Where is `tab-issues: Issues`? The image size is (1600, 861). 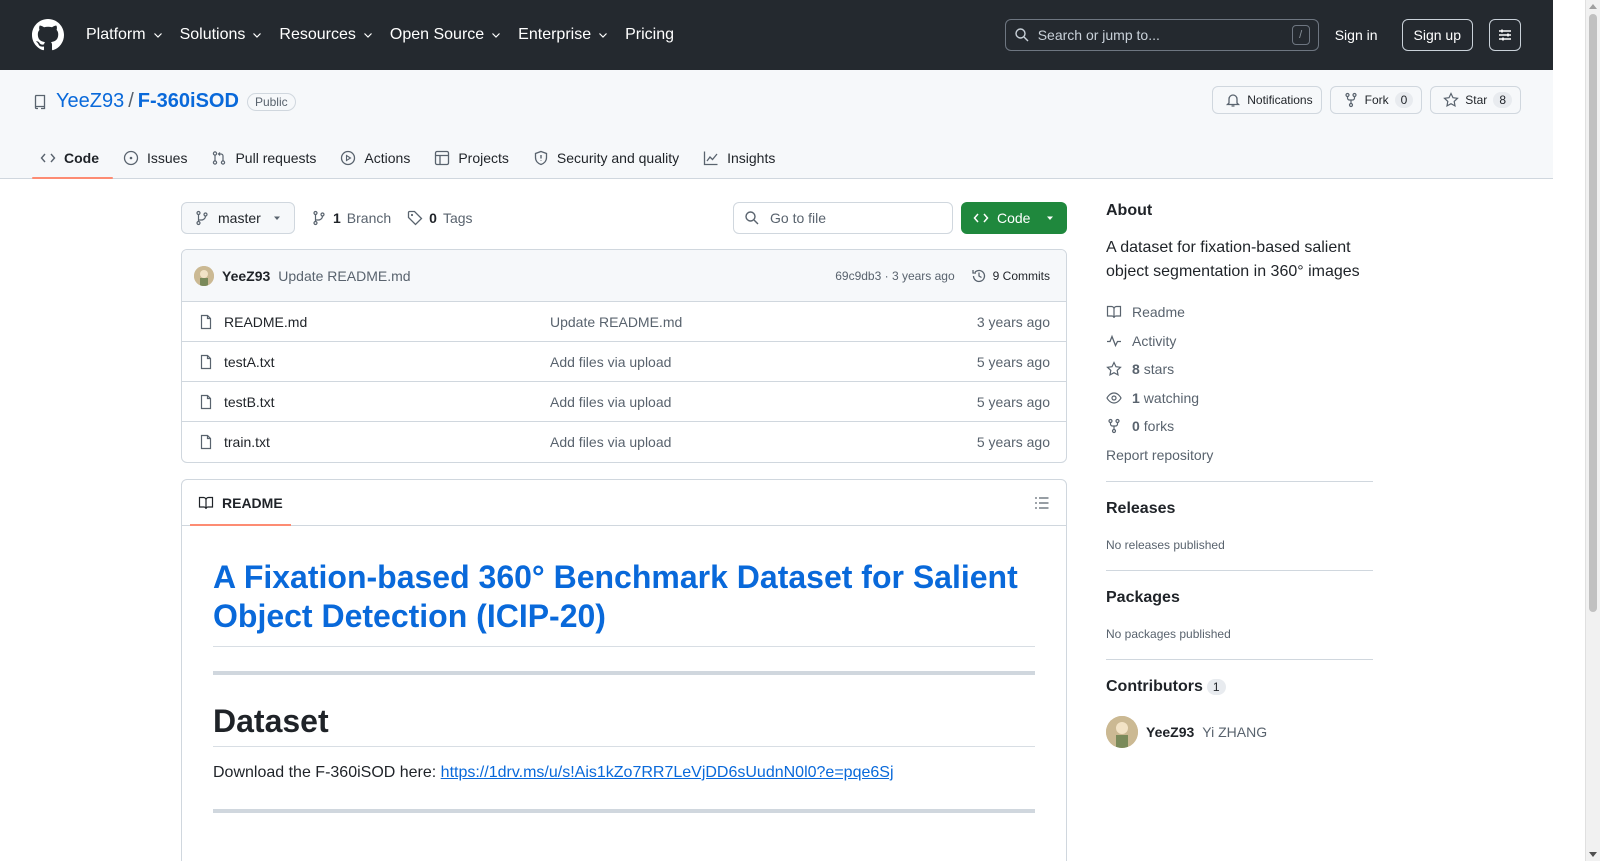 tab-issues: Issues is located at coordinates (158, 157).